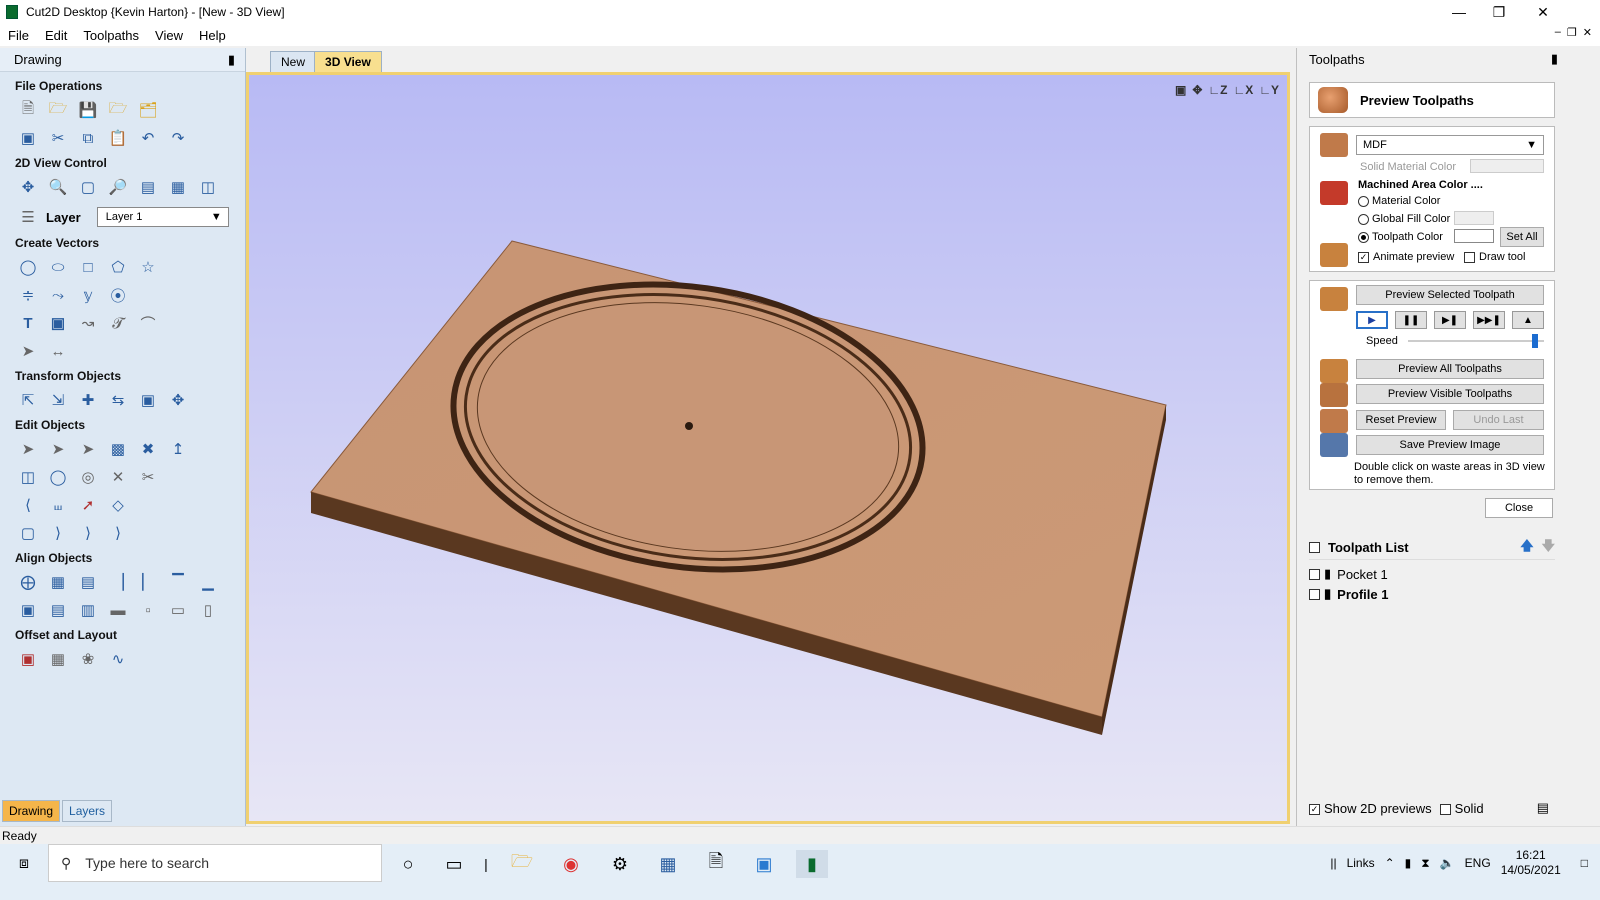 This screenshot has height=900, width=1600. I want to click on fillet-icon: ⟨, so click(28, 505).